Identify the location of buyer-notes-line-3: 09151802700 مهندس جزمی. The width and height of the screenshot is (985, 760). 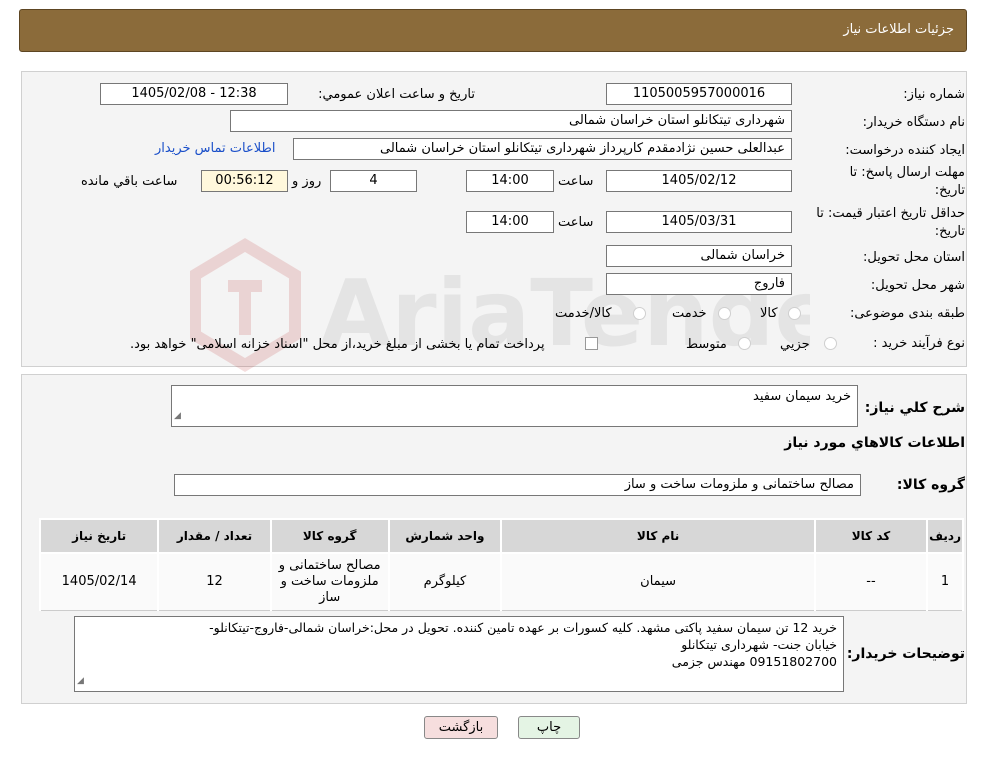
(754, 661).